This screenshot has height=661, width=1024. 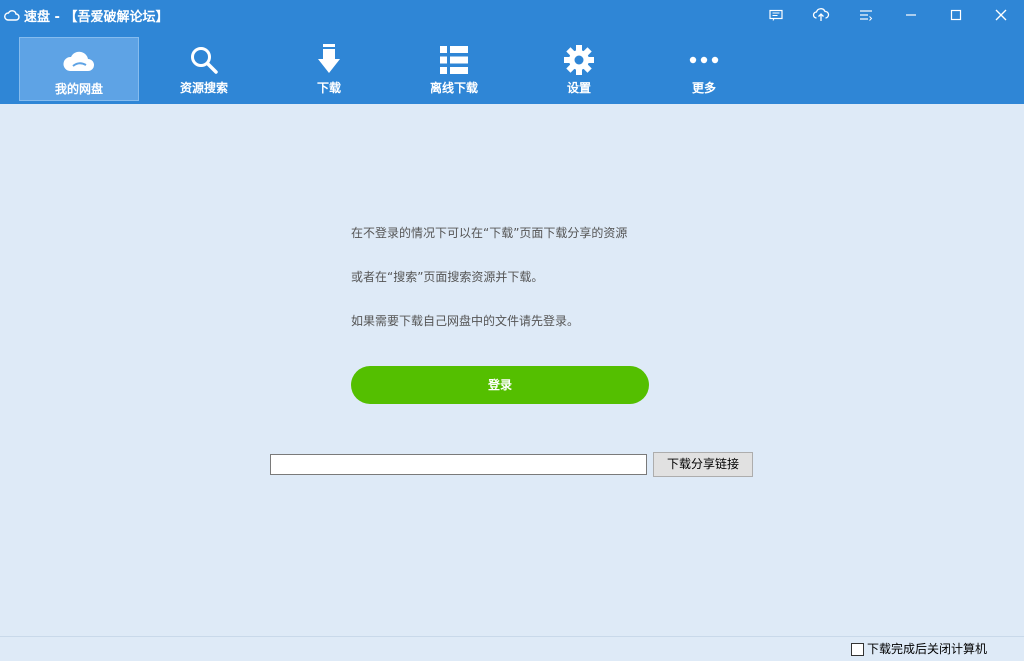 I want to click on tab-label: 设置, so click(x=578, y=88).